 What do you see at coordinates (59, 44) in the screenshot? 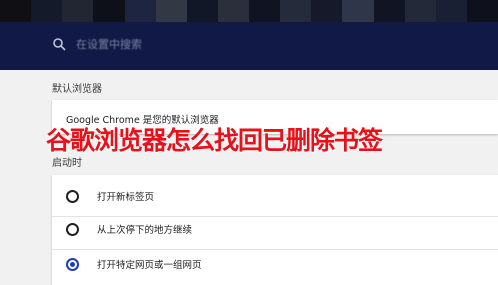
I see `search-icon` at bounding box center [59, 44].